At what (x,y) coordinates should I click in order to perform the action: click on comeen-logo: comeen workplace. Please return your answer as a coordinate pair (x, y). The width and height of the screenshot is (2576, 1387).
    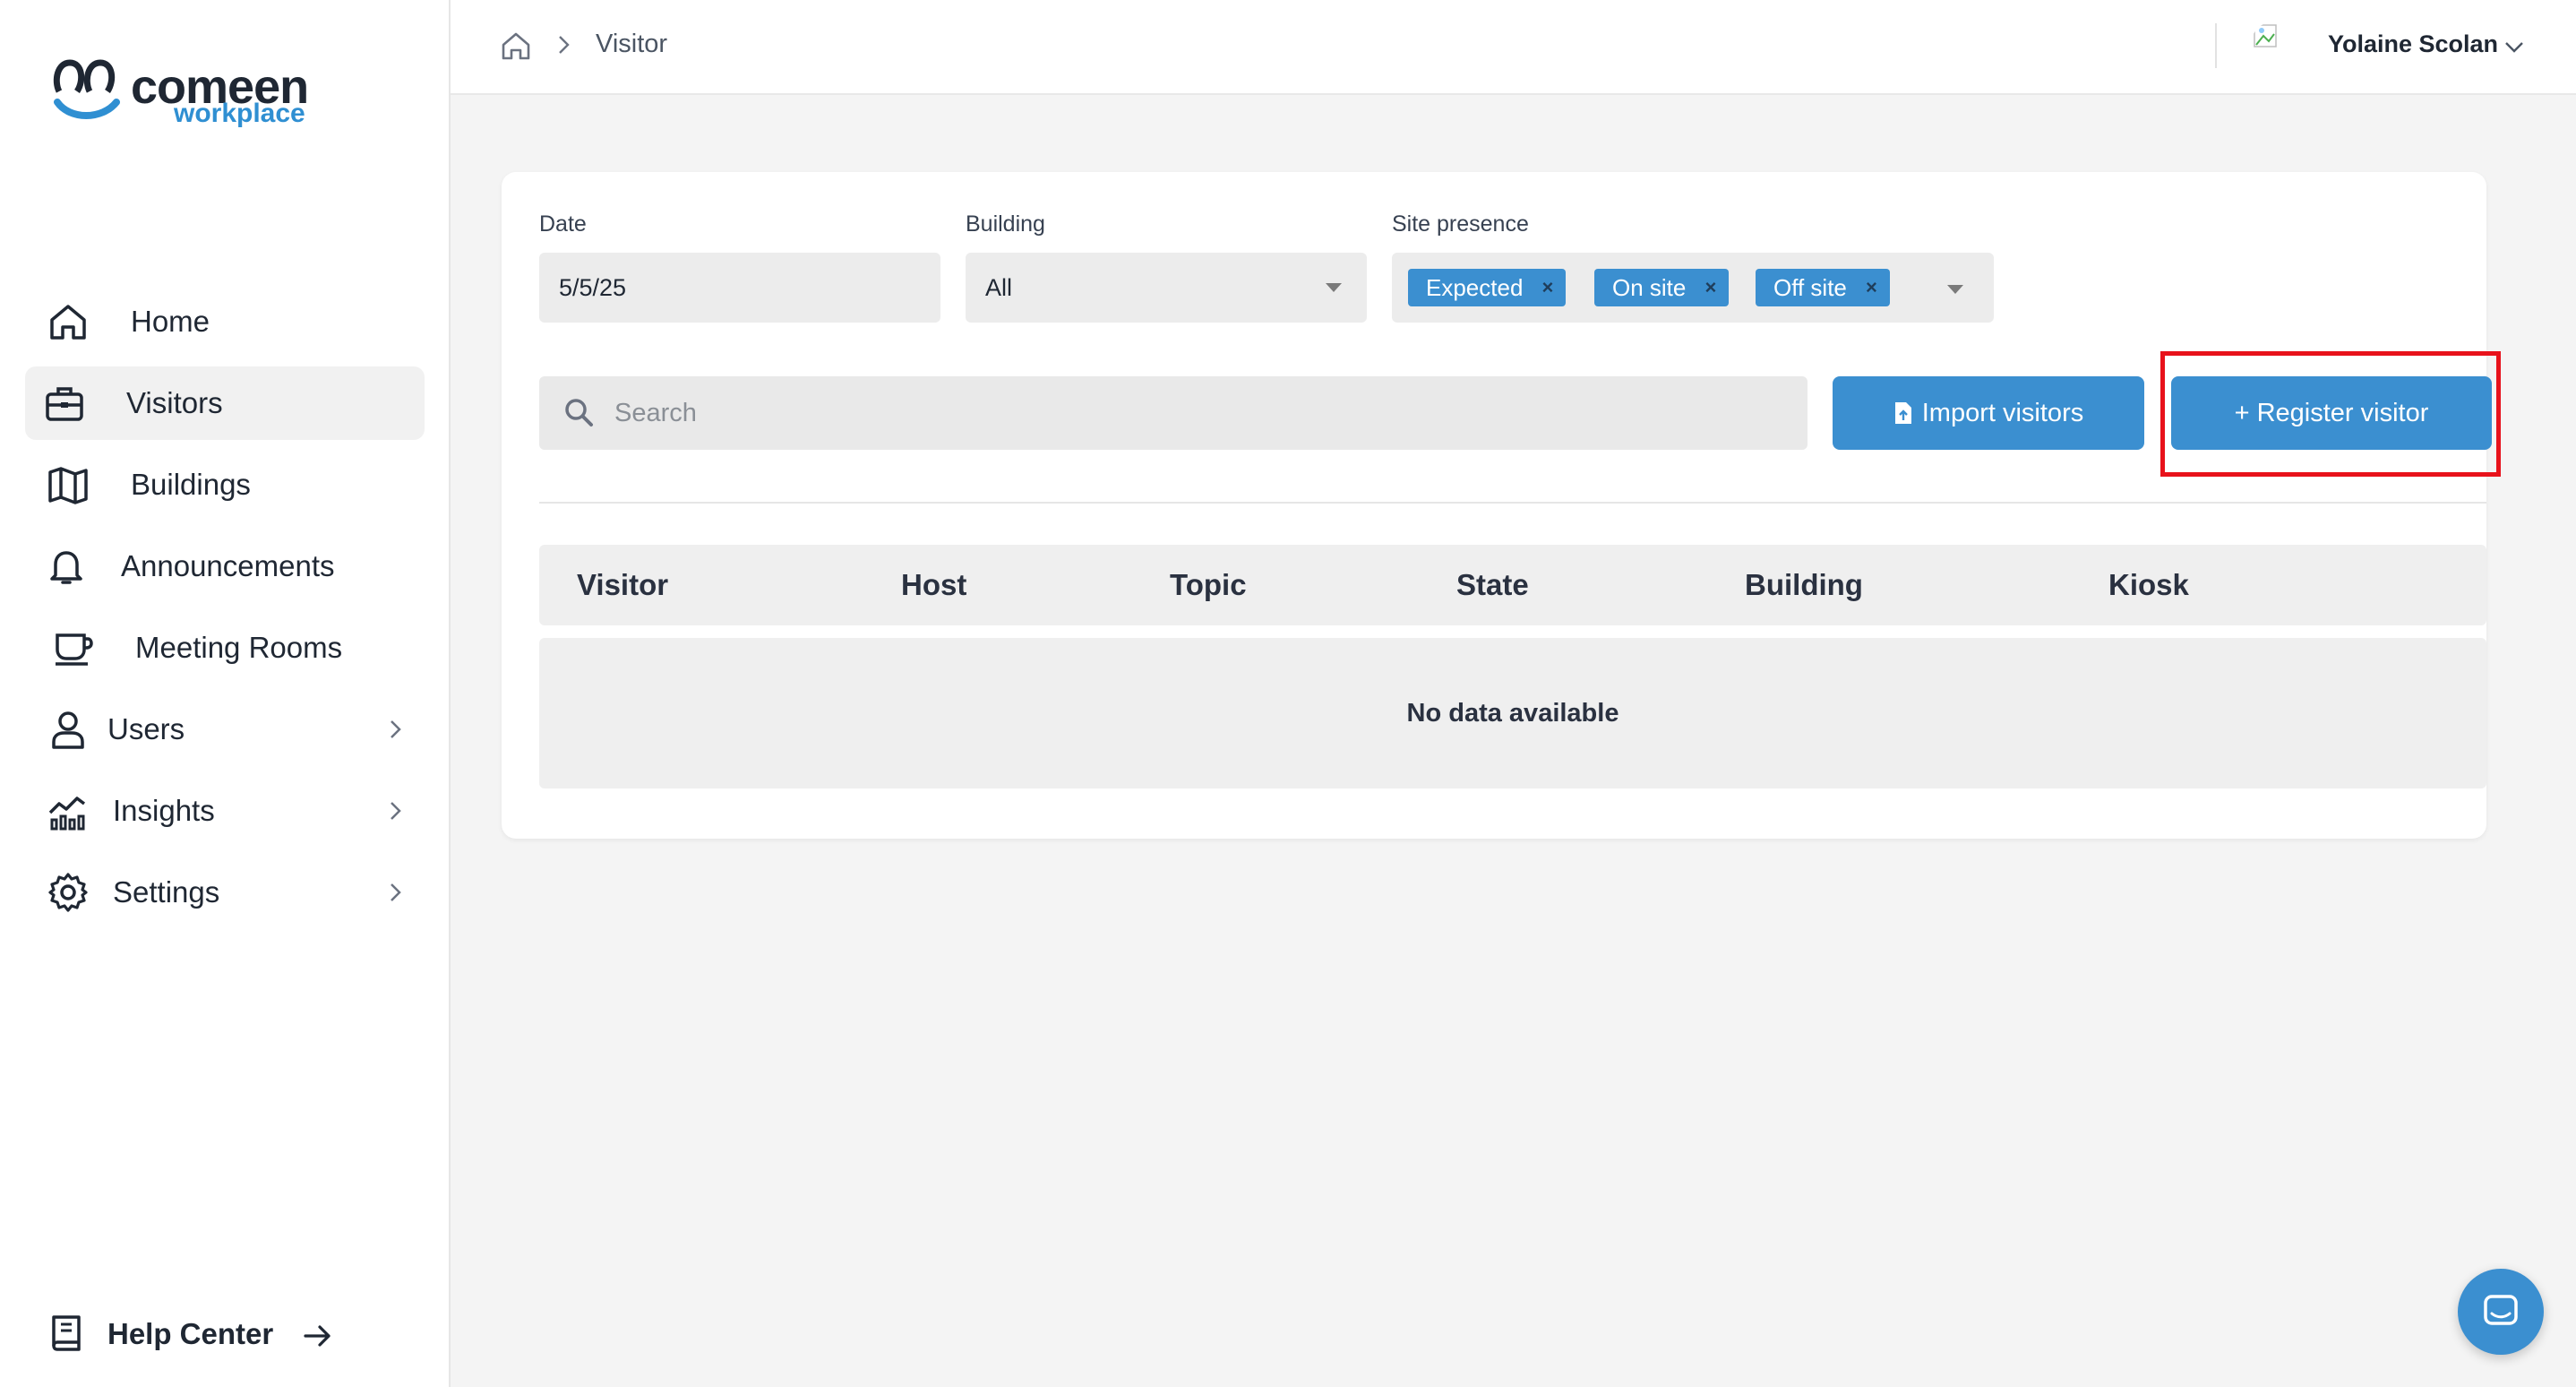
    Looking at the image, I should click on (186, 96).